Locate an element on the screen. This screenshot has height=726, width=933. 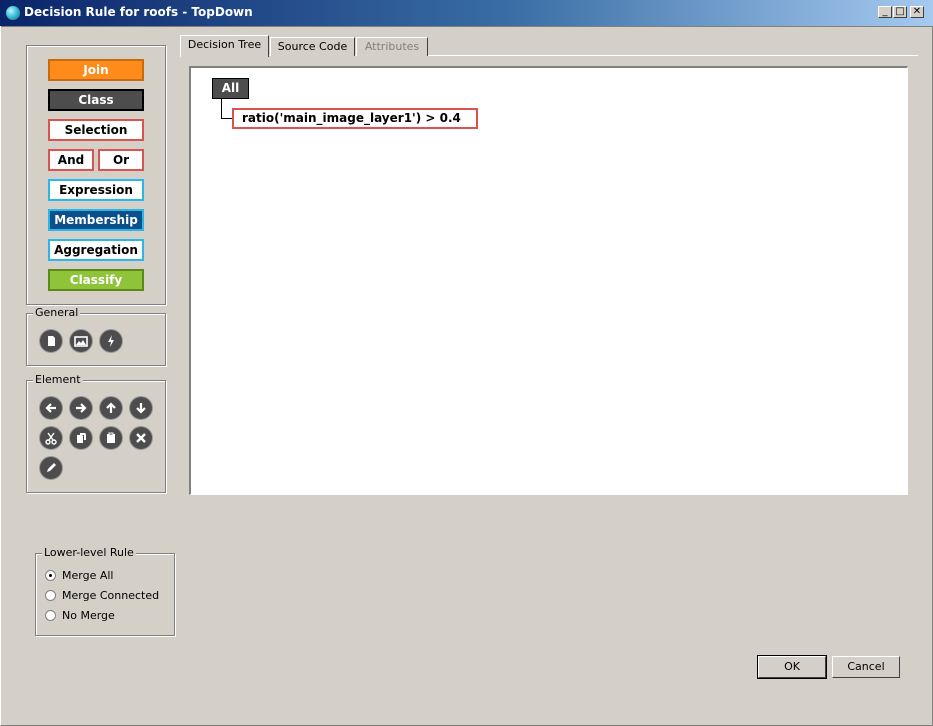
app-icon is located at coordinates (13, 13).